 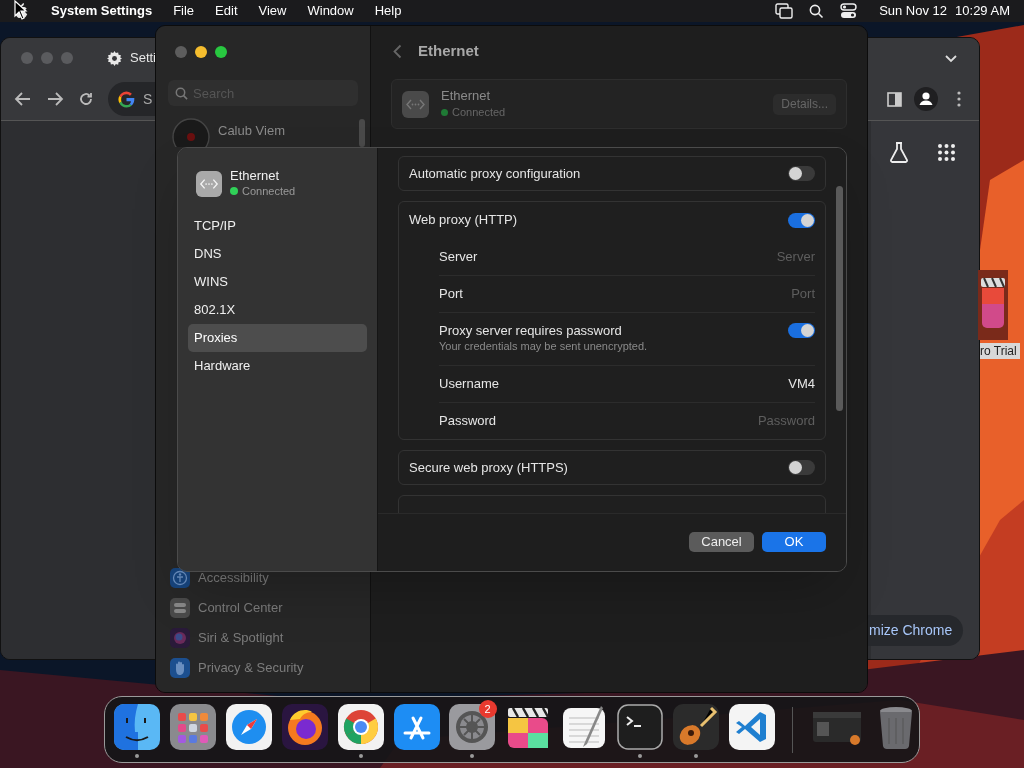 What do you see at coordinates (180, 638) in the screenshot?
I see `orb-icon` at bounding box center [180, 638].